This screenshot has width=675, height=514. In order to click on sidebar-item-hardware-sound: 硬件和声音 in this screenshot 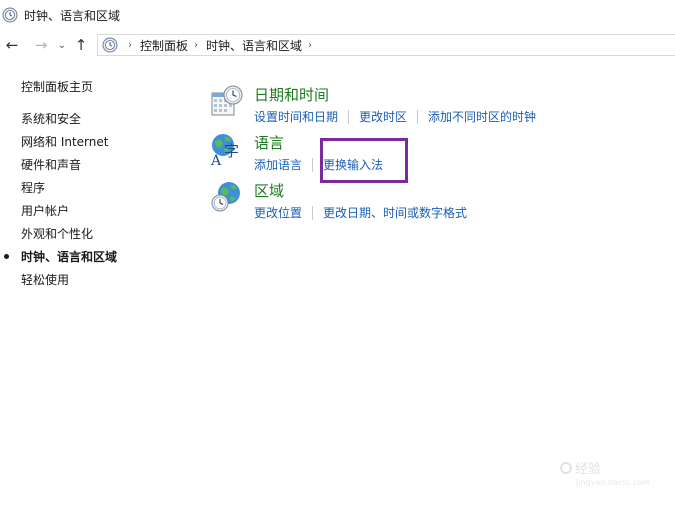, I will do `click(90, 168)`.